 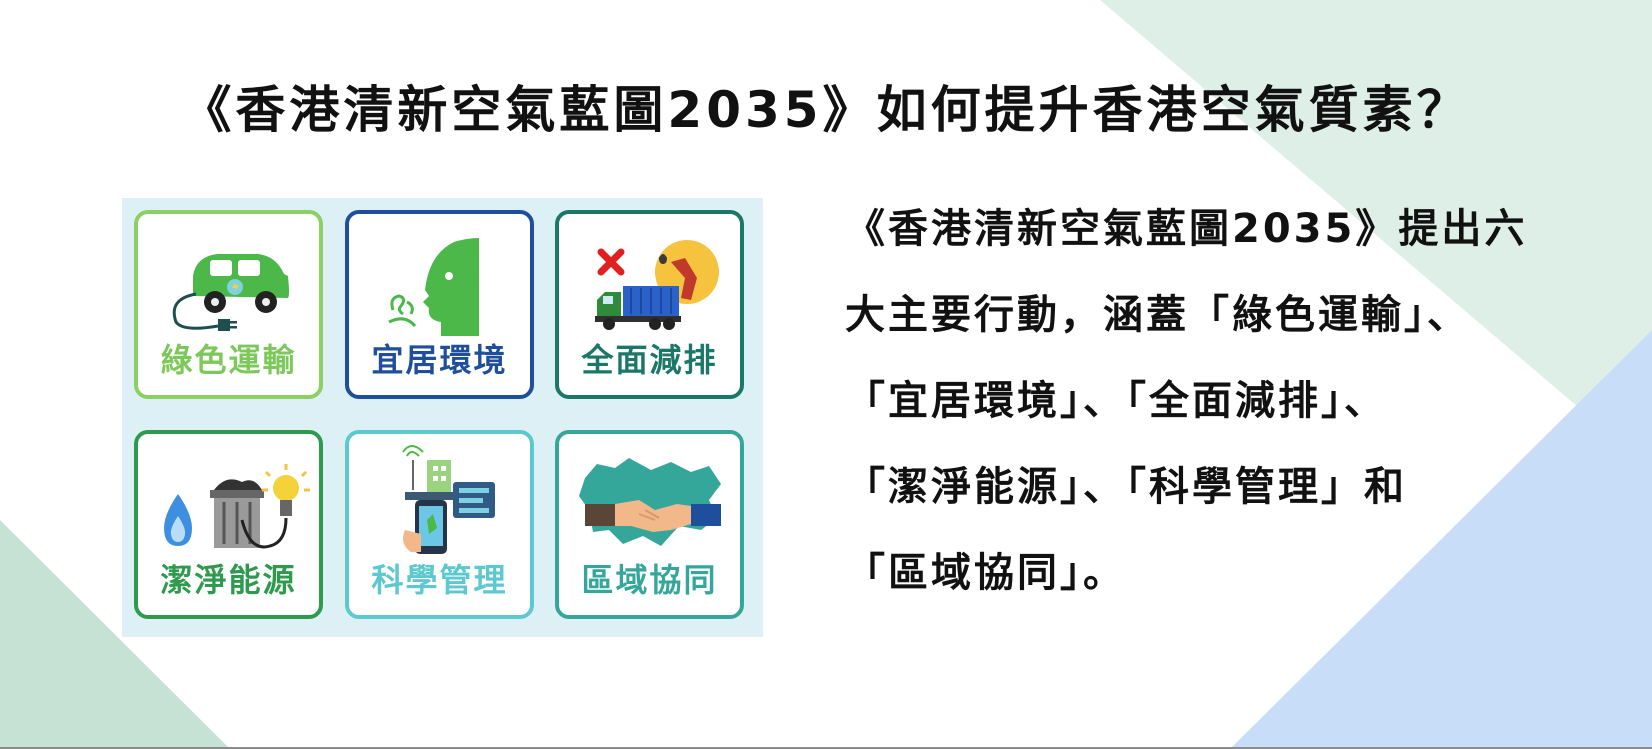 What do you see at coordinates (649, 580) in the screenshot?
I see `card-label: 區域協同` at bounding box center [649, 580].